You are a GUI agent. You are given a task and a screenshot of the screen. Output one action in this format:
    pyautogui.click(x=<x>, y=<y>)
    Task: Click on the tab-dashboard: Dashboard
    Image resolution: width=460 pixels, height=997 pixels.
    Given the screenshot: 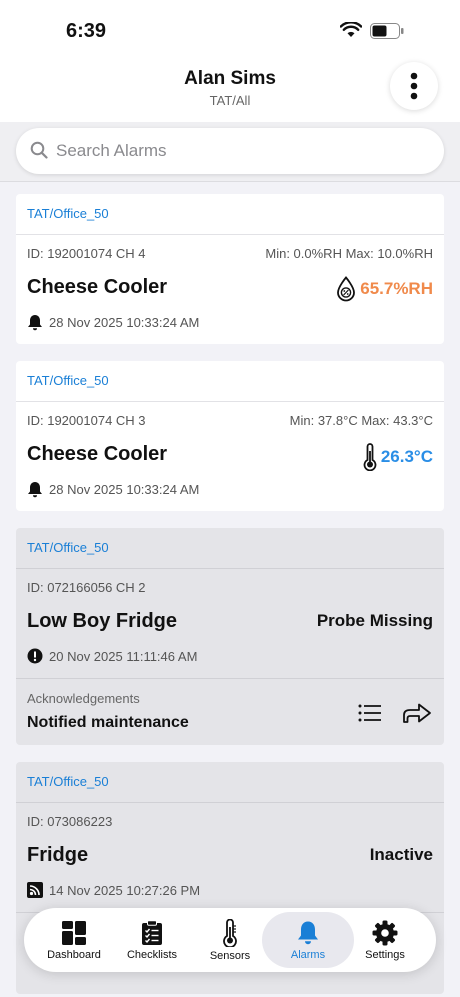 What is the action you would take?
    pyautogui.click(x=74, y=940)
    